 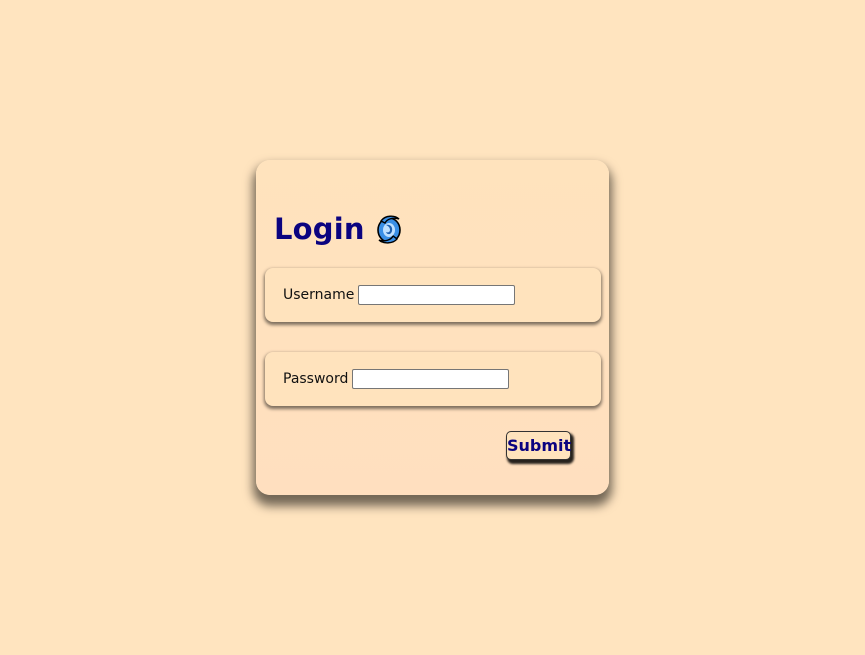 I want to click on swirl-logo-icon, so click(x=388, y=229).